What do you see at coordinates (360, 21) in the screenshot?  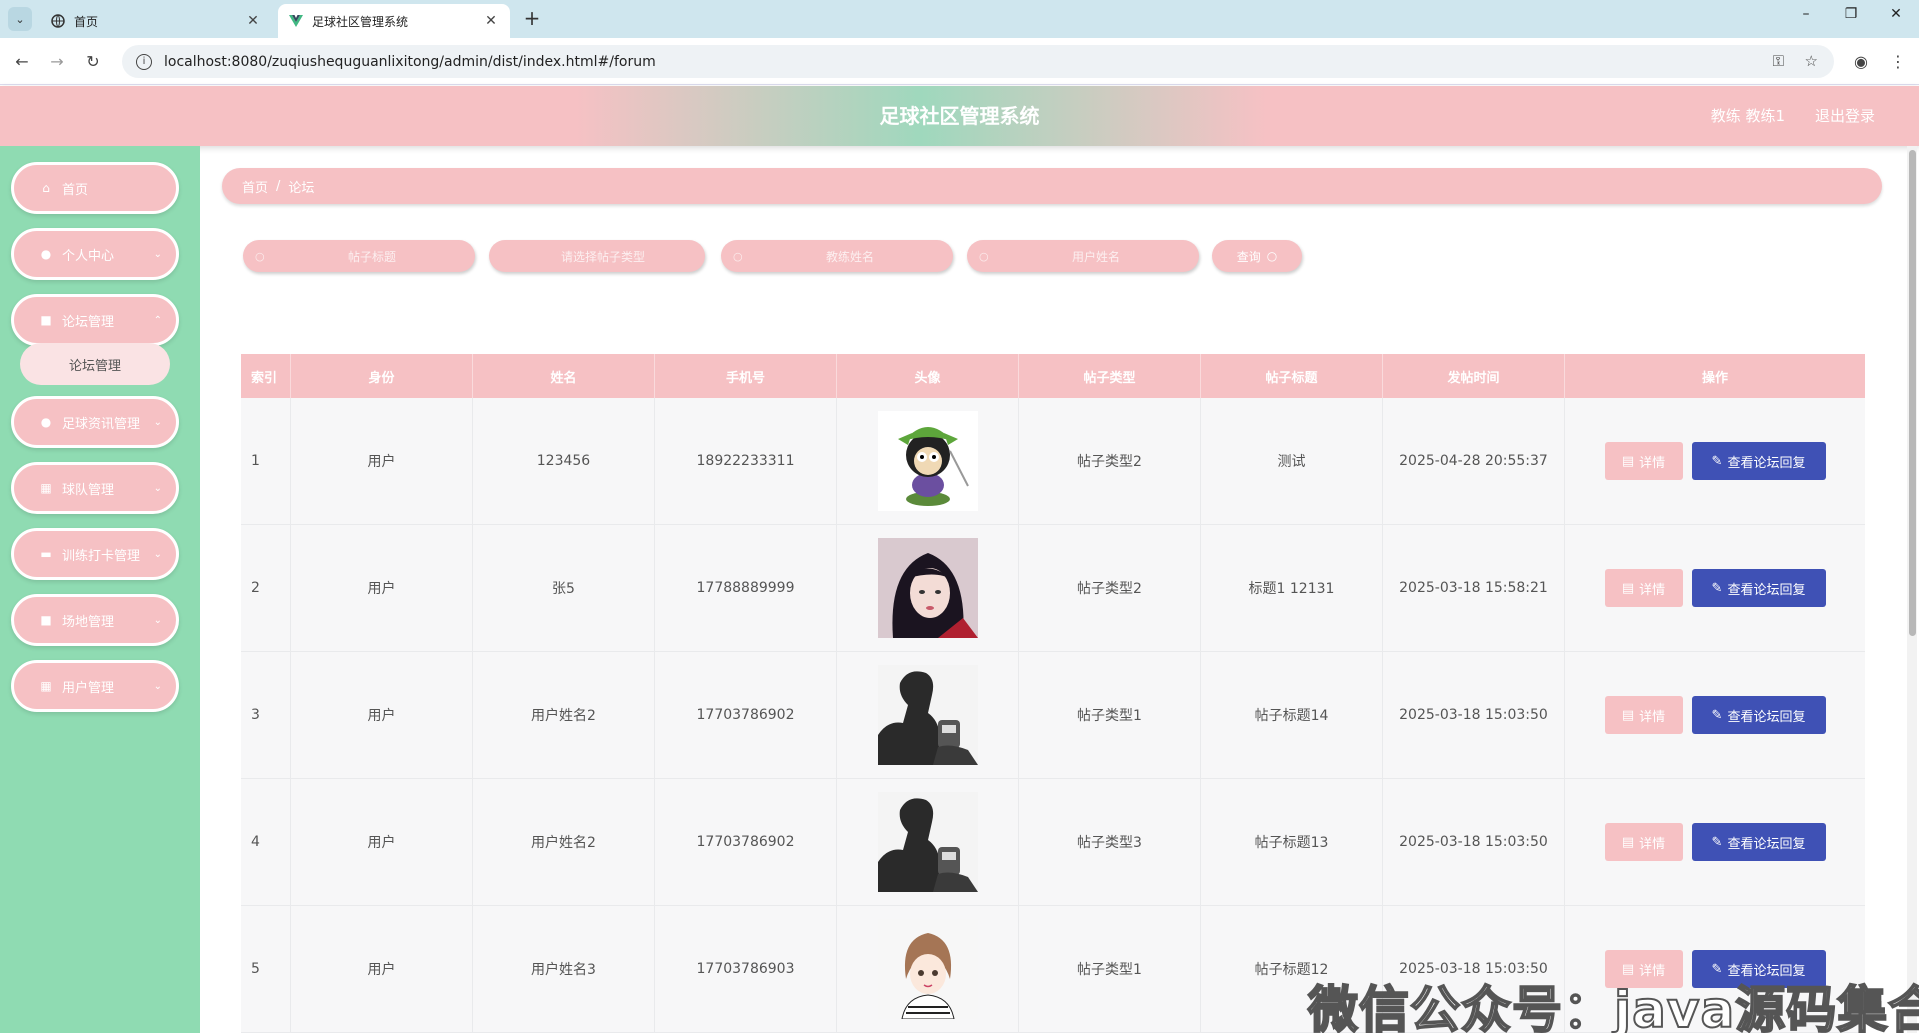 I see `tab-title: 足球社区管理系统` at bounding box center [360, 21].